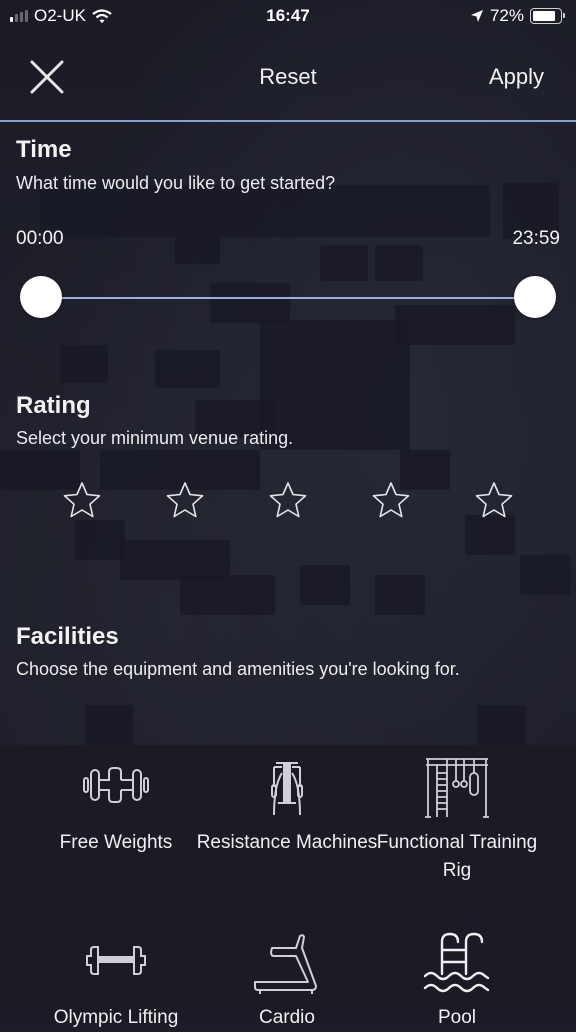 The height and width of the screenshot is (1032, 576). What do you see at coordinates (516, 77) in the screenshot?
I see `apply-button: Apply` at bounding box center [516, 77].